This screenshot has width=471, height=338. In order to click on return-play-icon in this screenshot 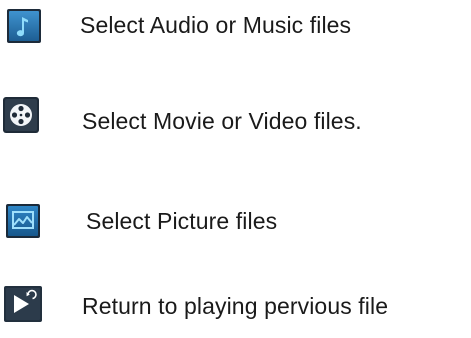, I will do `click(23, 304)`.